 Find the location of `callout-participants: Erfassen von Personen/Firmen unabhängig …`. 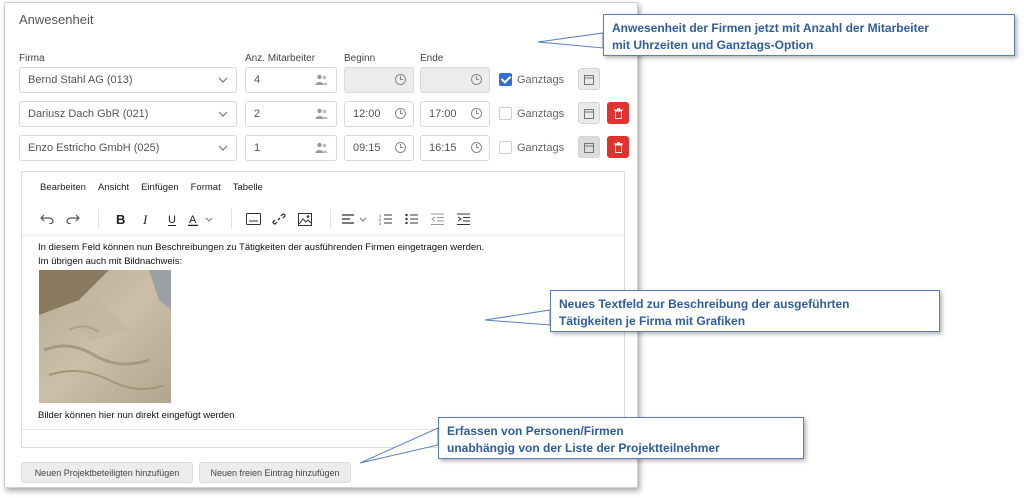

callout-participants: Erfassen von Personen/Firmen unabhängig … is located at coordinates (621, 438).